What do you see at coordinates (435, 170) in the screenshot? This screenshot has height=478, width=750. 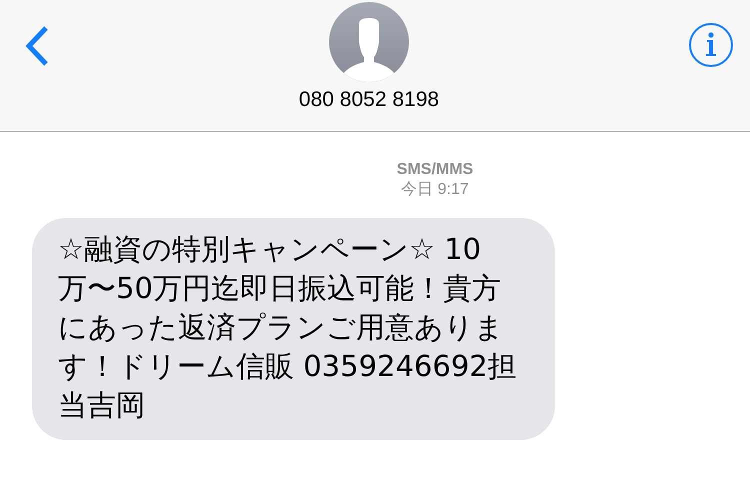 I see `service-label: SMS/MMS` at bounding box center [435, 170].